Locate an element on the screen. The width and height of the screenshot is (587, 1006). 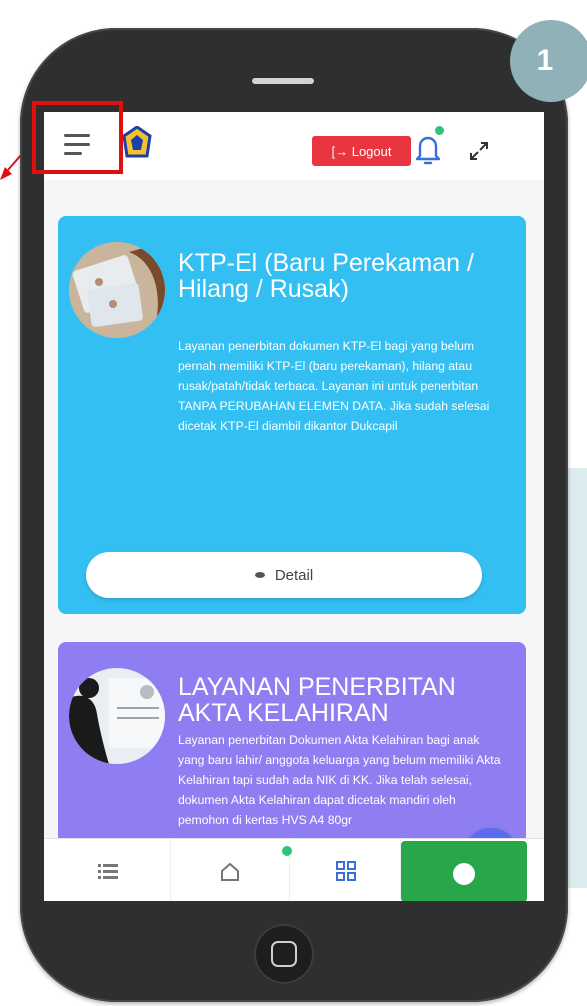
phone-speaker is located at coordinates (283, 81).